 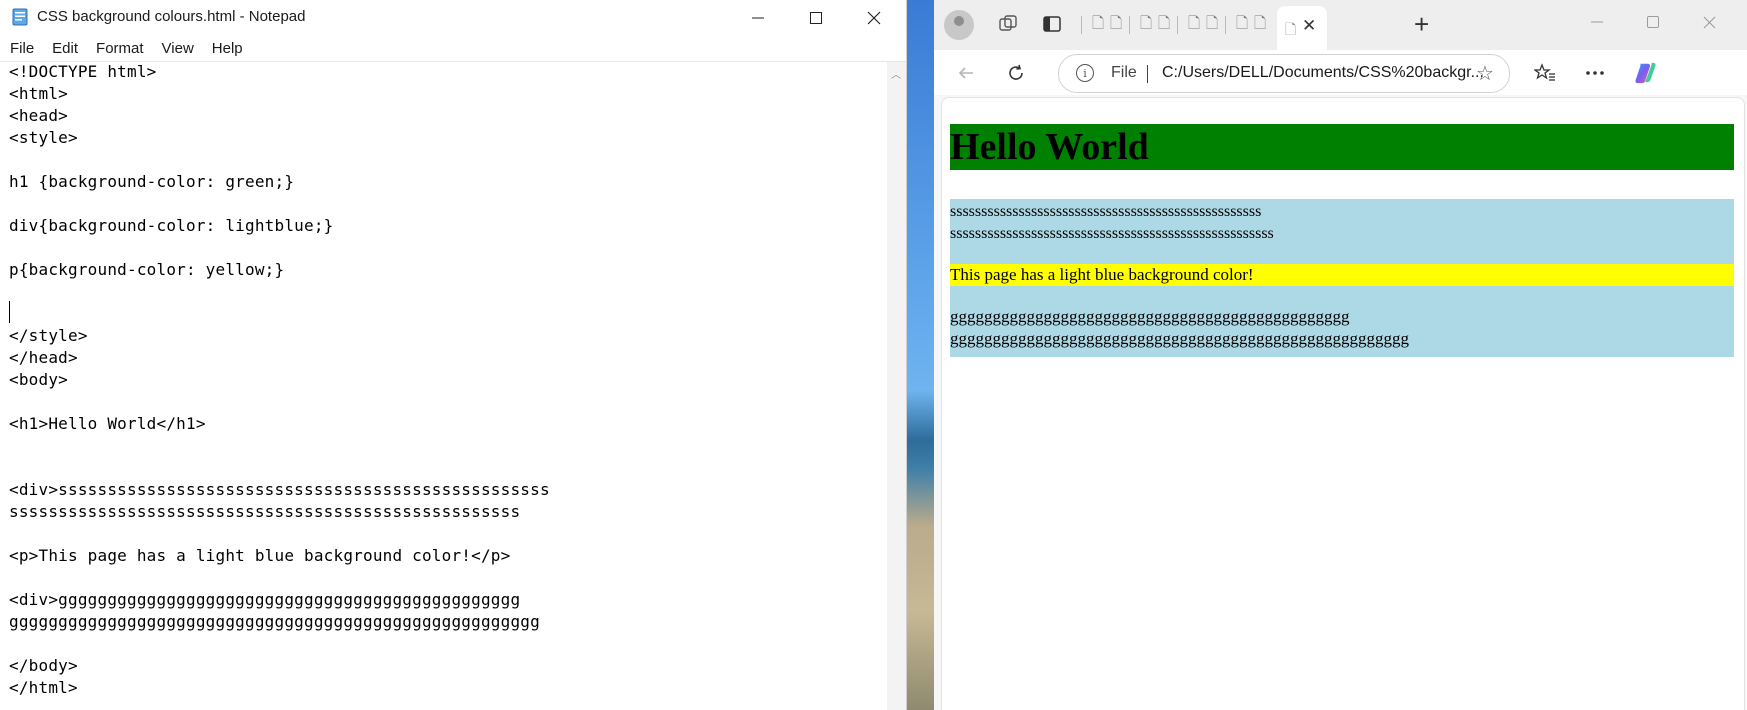 I want to click on plus-icon: +, so click(x=1422, y=24).